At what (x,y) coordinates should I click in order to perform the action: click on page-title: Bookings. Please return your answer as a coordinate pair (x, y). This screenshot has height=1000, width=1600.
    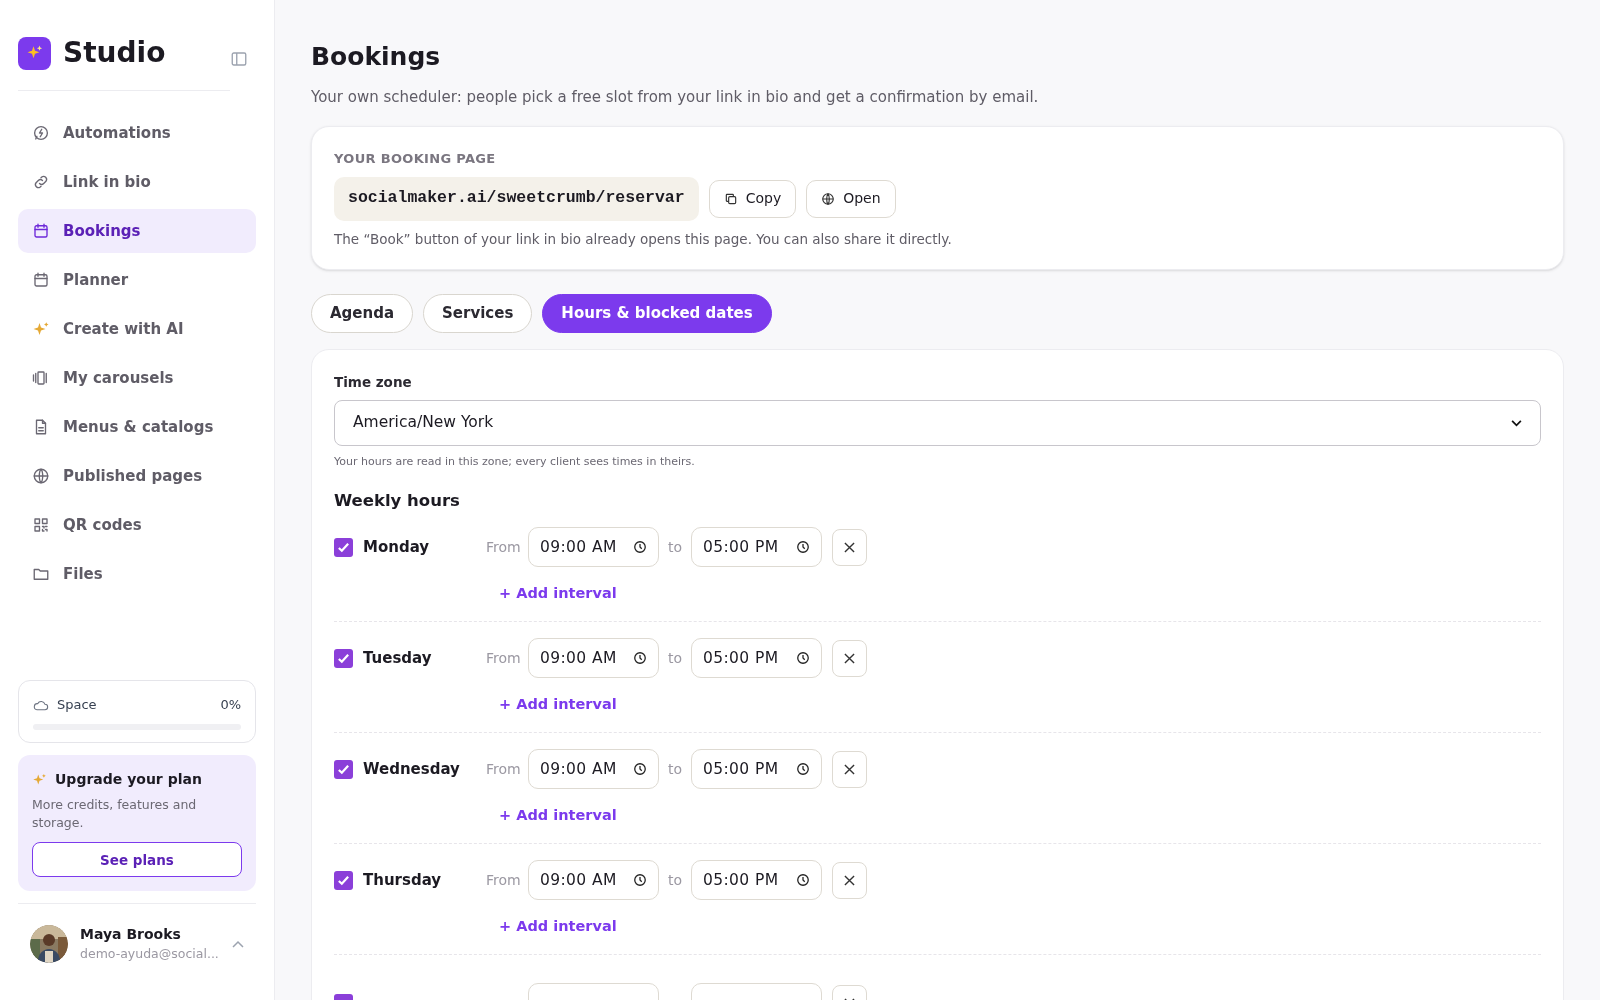
    Looking at the image, I should click on (376, 57).